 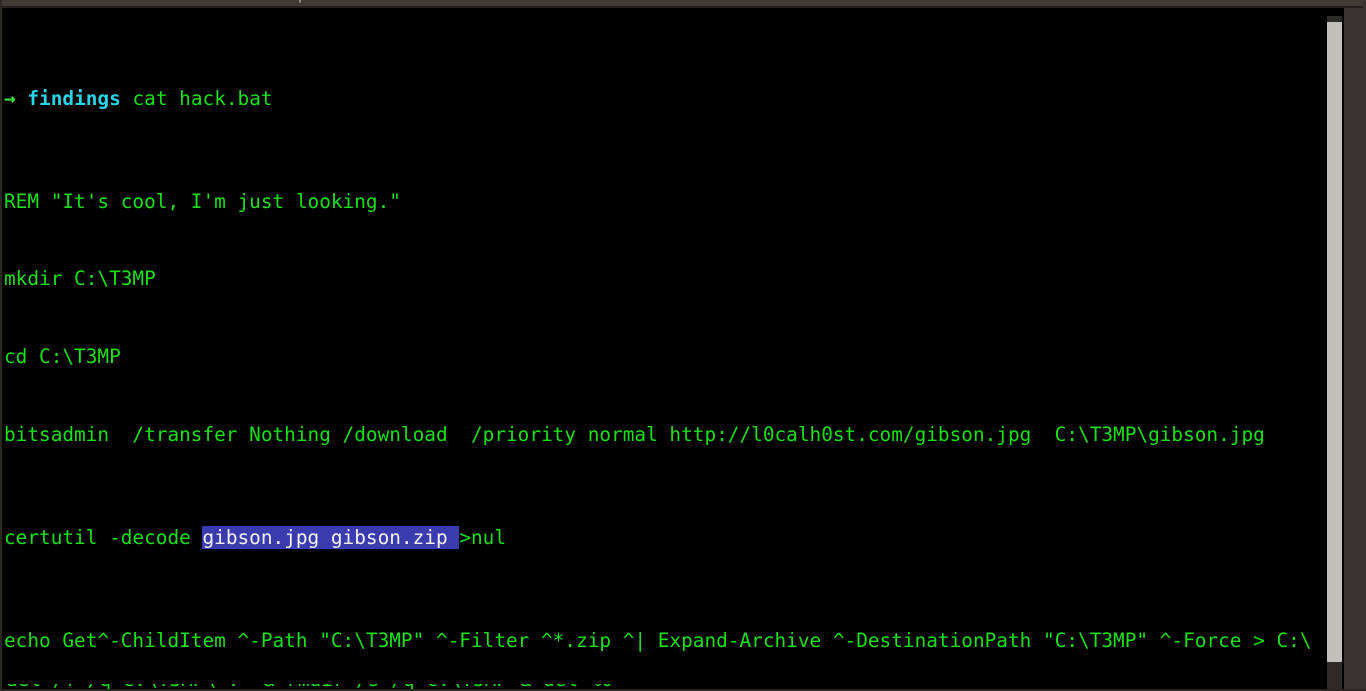 What do you see at coordinates (673, 99) in the screenshot?
I see `prompt-line: → findings cat hack.bat` at bounding box center [673, 99].